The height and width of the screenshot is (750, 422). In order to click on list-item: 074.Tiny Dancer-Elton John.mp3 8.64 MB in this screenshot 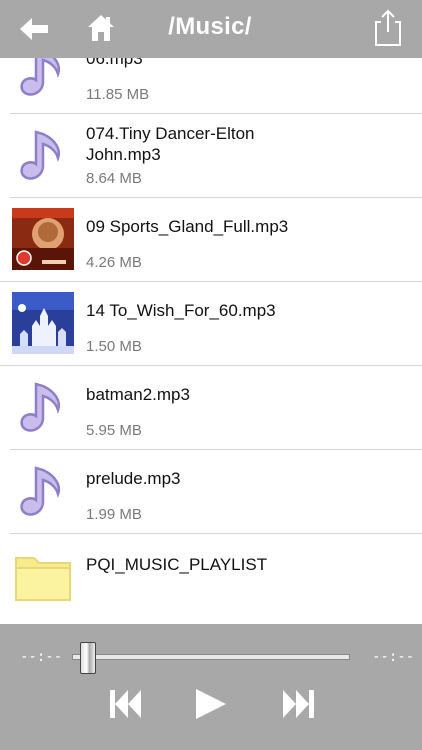, I will do `click(211, 156)`.